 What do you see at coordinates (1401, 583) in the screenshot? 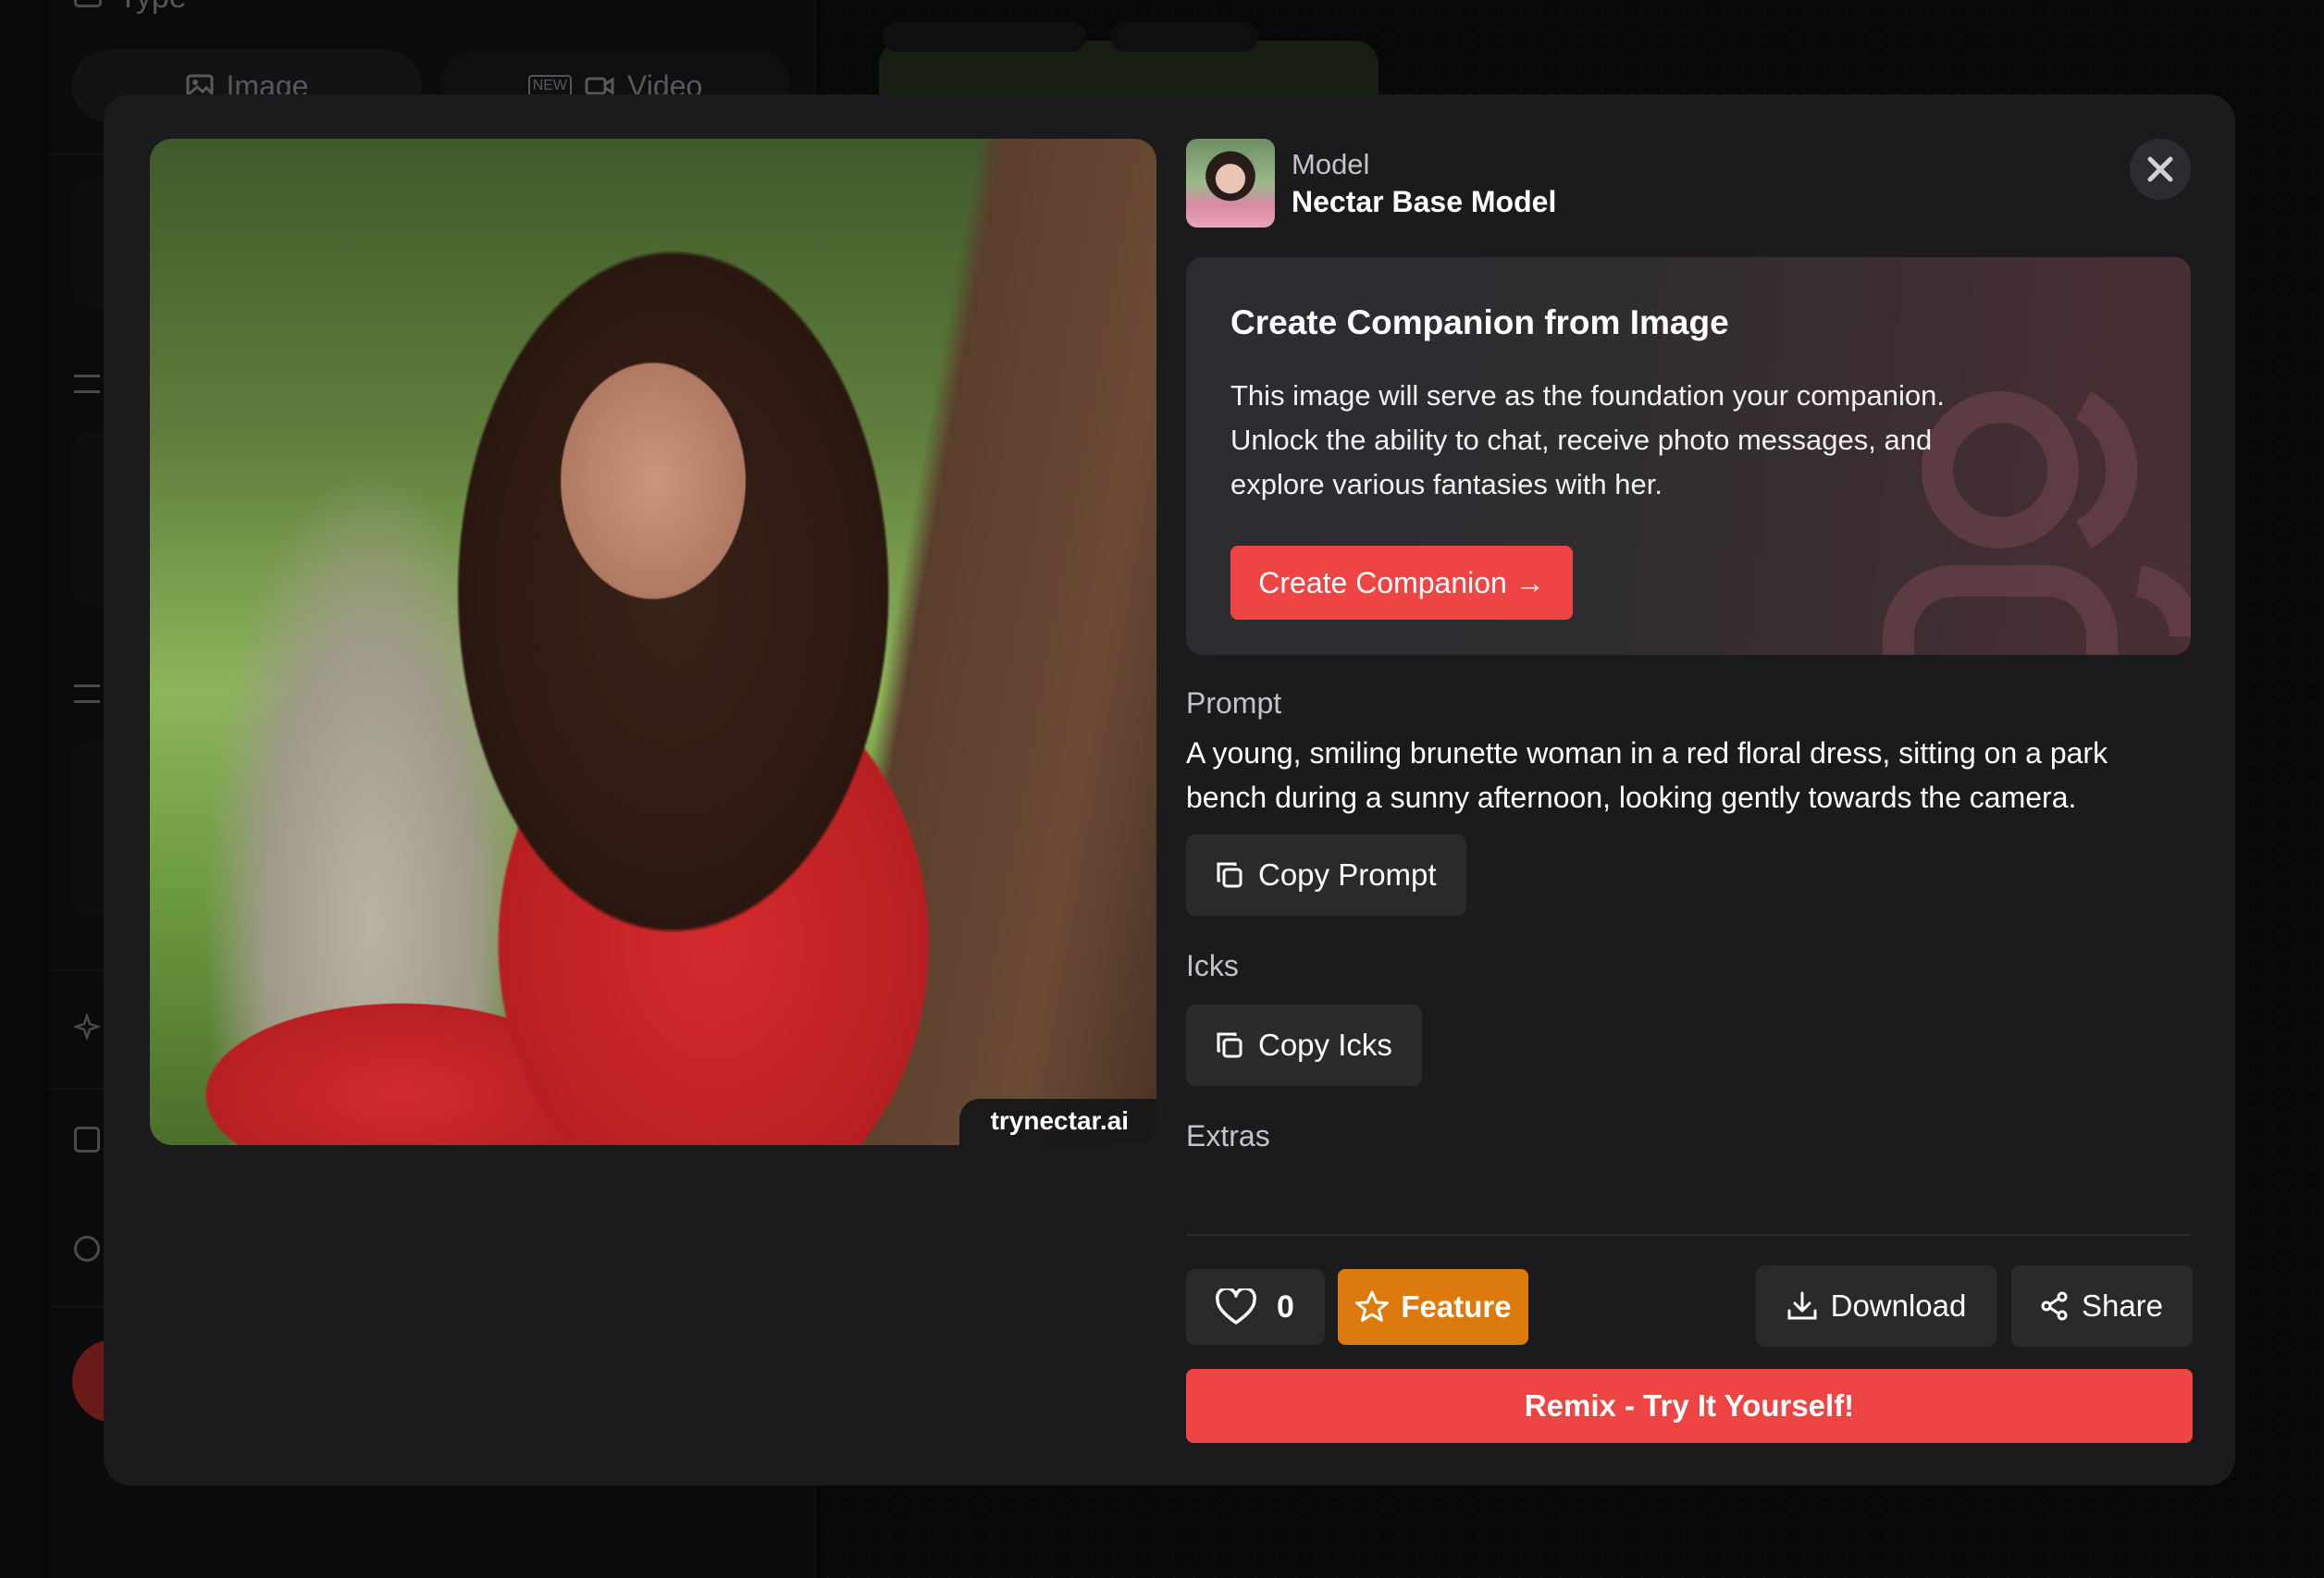
I see `create-companion-button: Create Companion →` at bounding box center [1401, 583].